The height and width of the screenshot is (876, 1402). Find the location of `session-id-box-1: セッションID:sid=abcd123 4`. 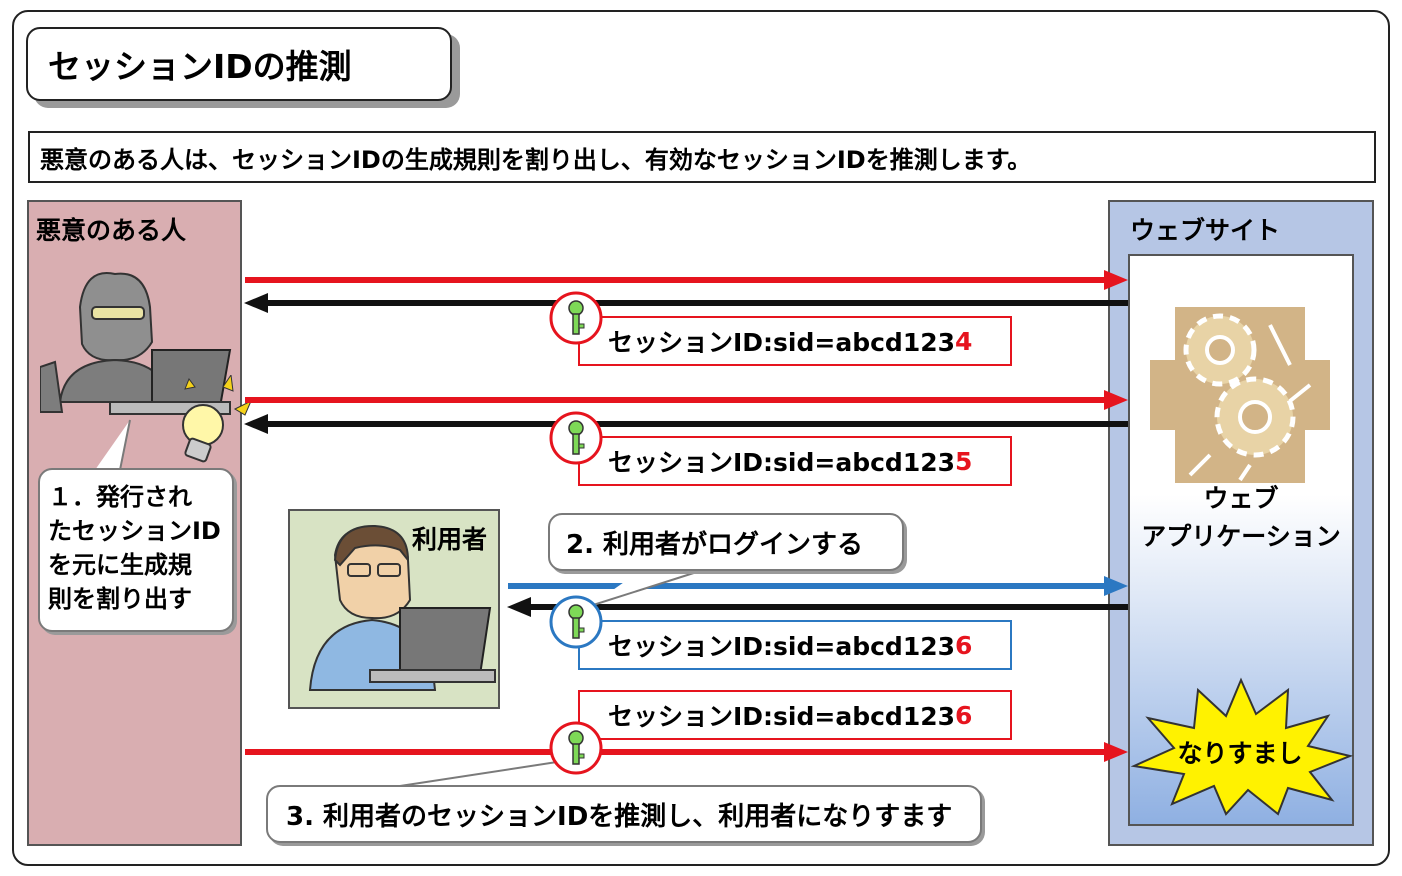

session-id-box-1: セッションID:sid=abcd123 4 is located at coordinates (795, 341).